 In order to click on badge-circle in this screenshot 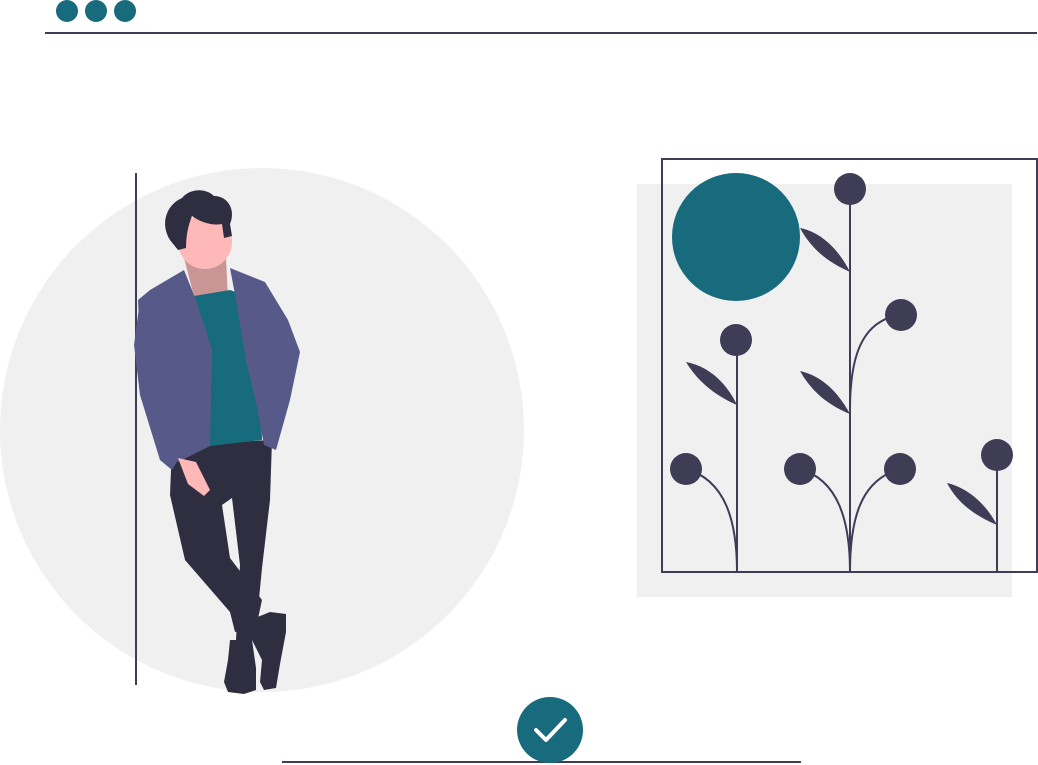, I will do `click(550, 730)`.